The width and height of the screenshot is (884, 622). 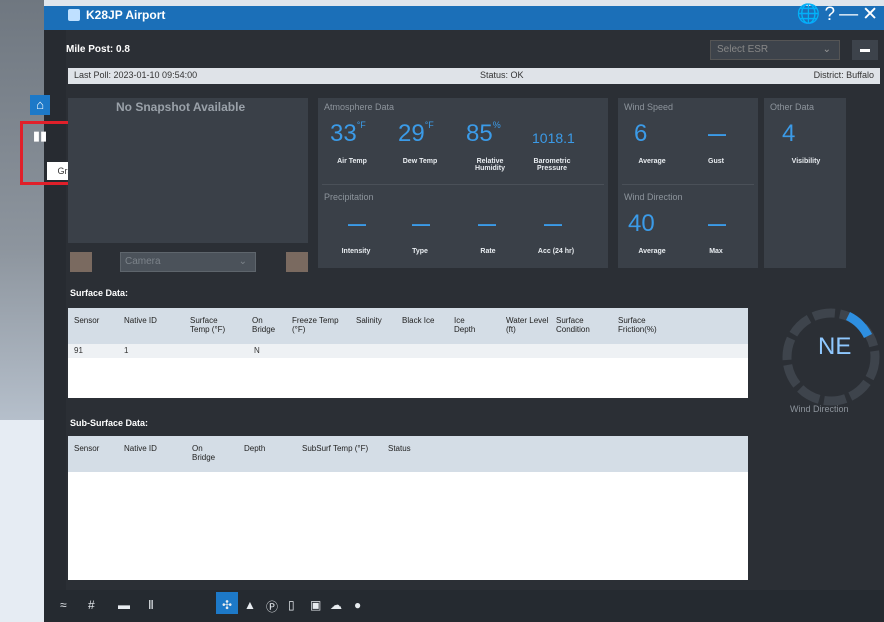 I want to click on col-salinity: Salinity, so click(x=369, y=320).